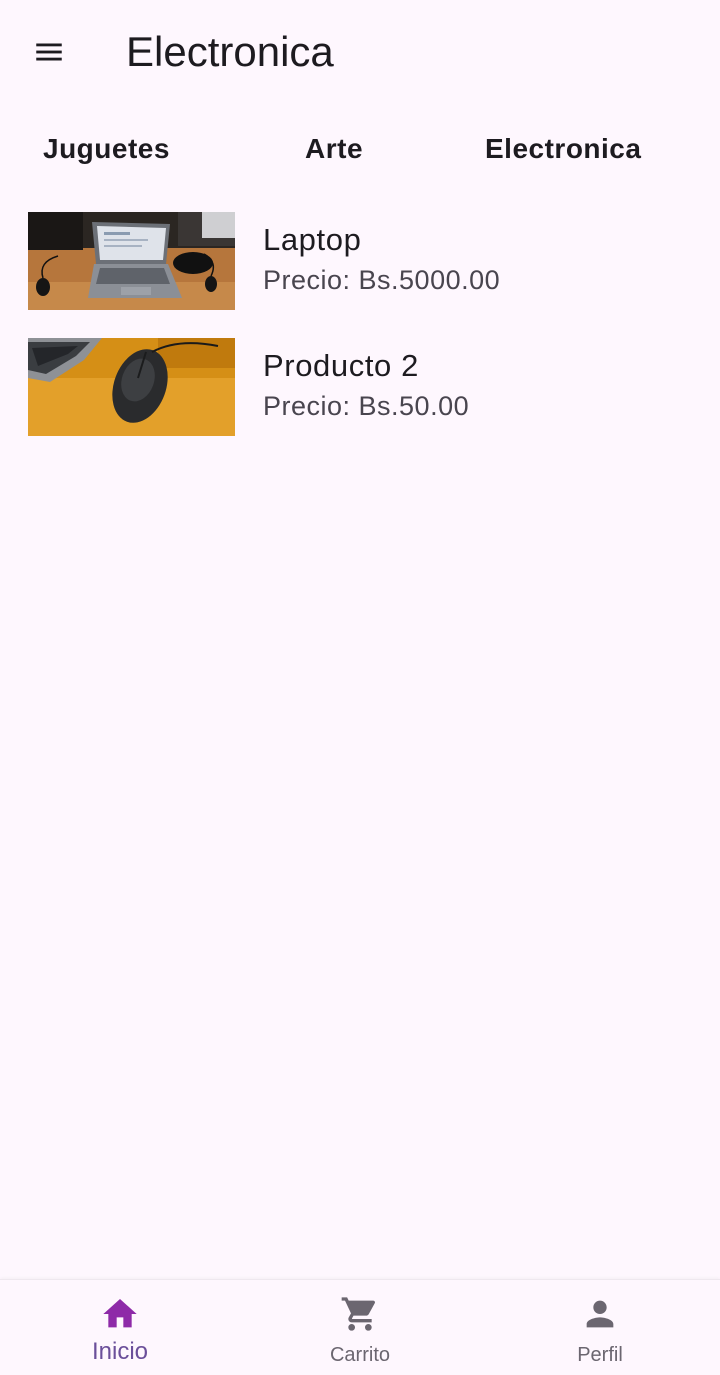 The width and height of the screenshot is (720, 1375). What do you see at coordinates (341, 365) in the screenshot?
I see `product-name: Producto 2` at bounding box center [341, 365].